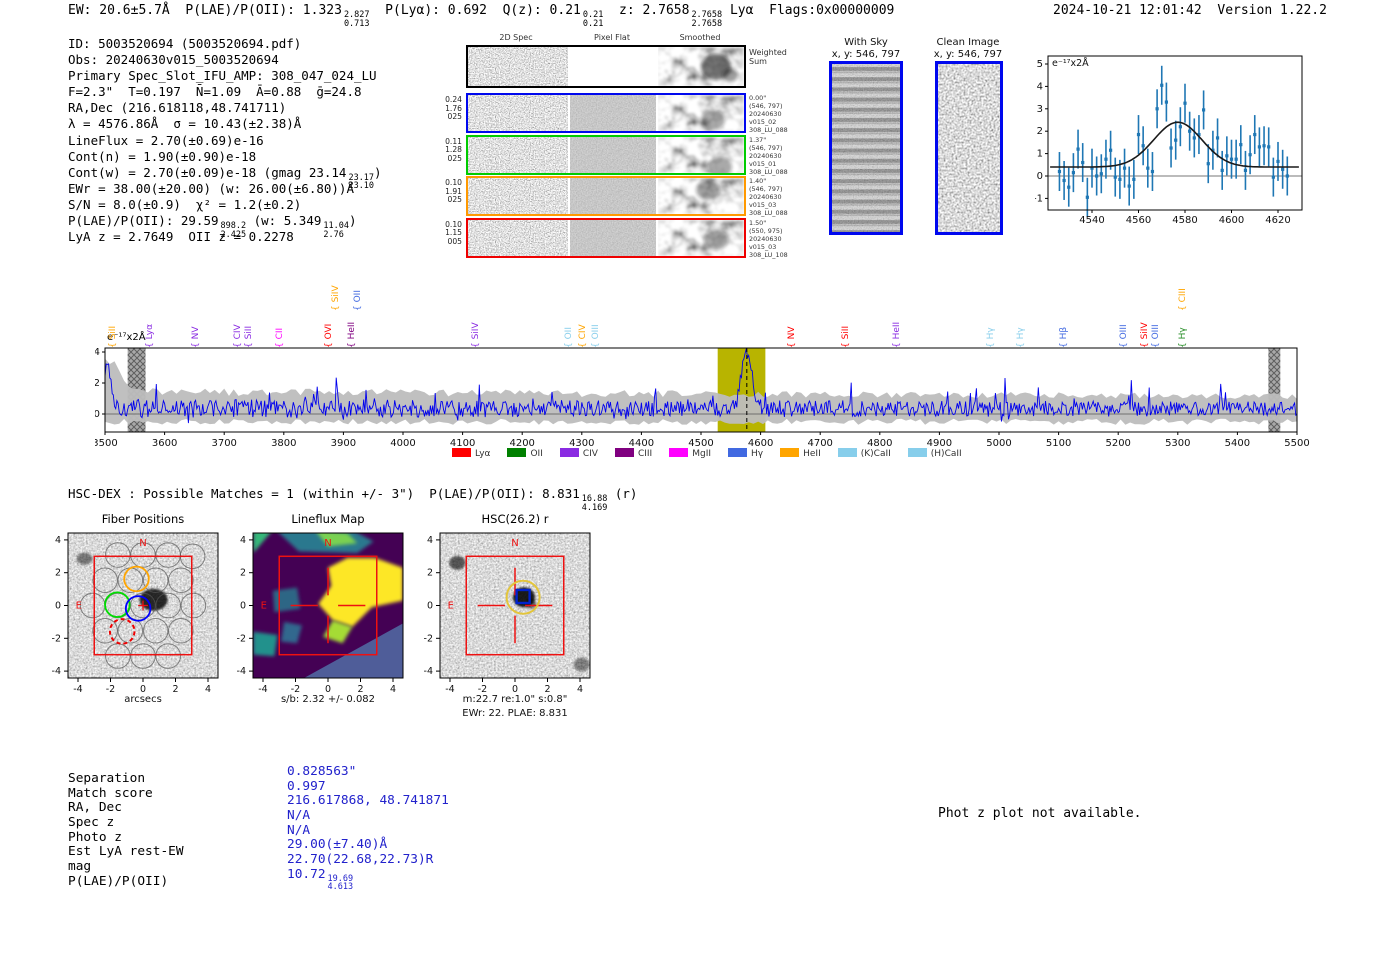  What do you see at coordinates (320, 879) in the screenshot?
I see `match-row-value-7: 10.72 19.69 4.613` at bounding box center [320, 879].